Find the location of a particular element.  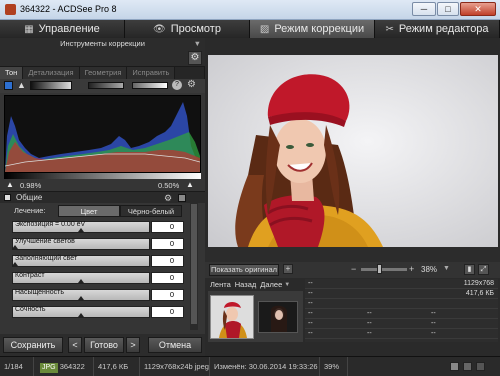

panel-title: Инструменты коррекции ▼ is located at coordinates (102, 44).